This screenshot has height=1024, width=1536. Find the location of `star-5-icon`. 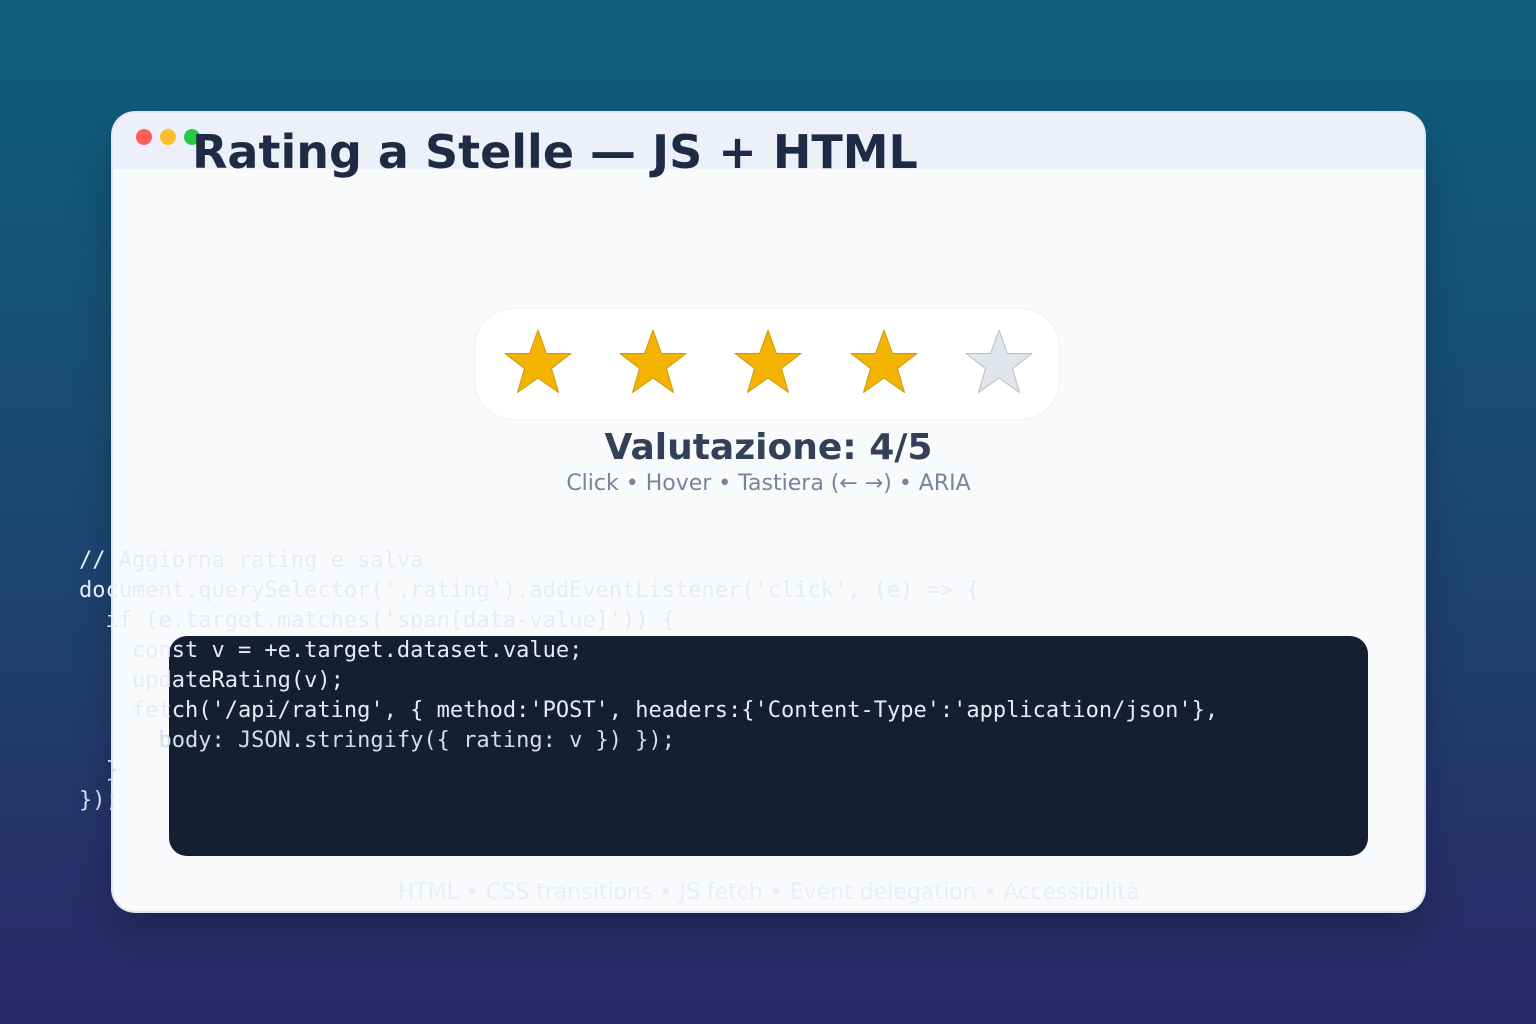

star-5-icon is located at coordinates (999, 362).